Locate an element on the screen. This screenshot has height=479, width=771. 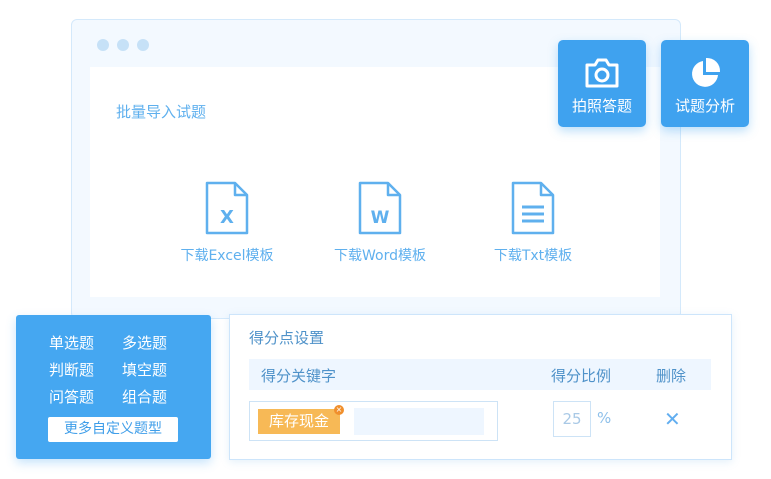
type-combined: 组合题 is located at coordinates (144, 396).